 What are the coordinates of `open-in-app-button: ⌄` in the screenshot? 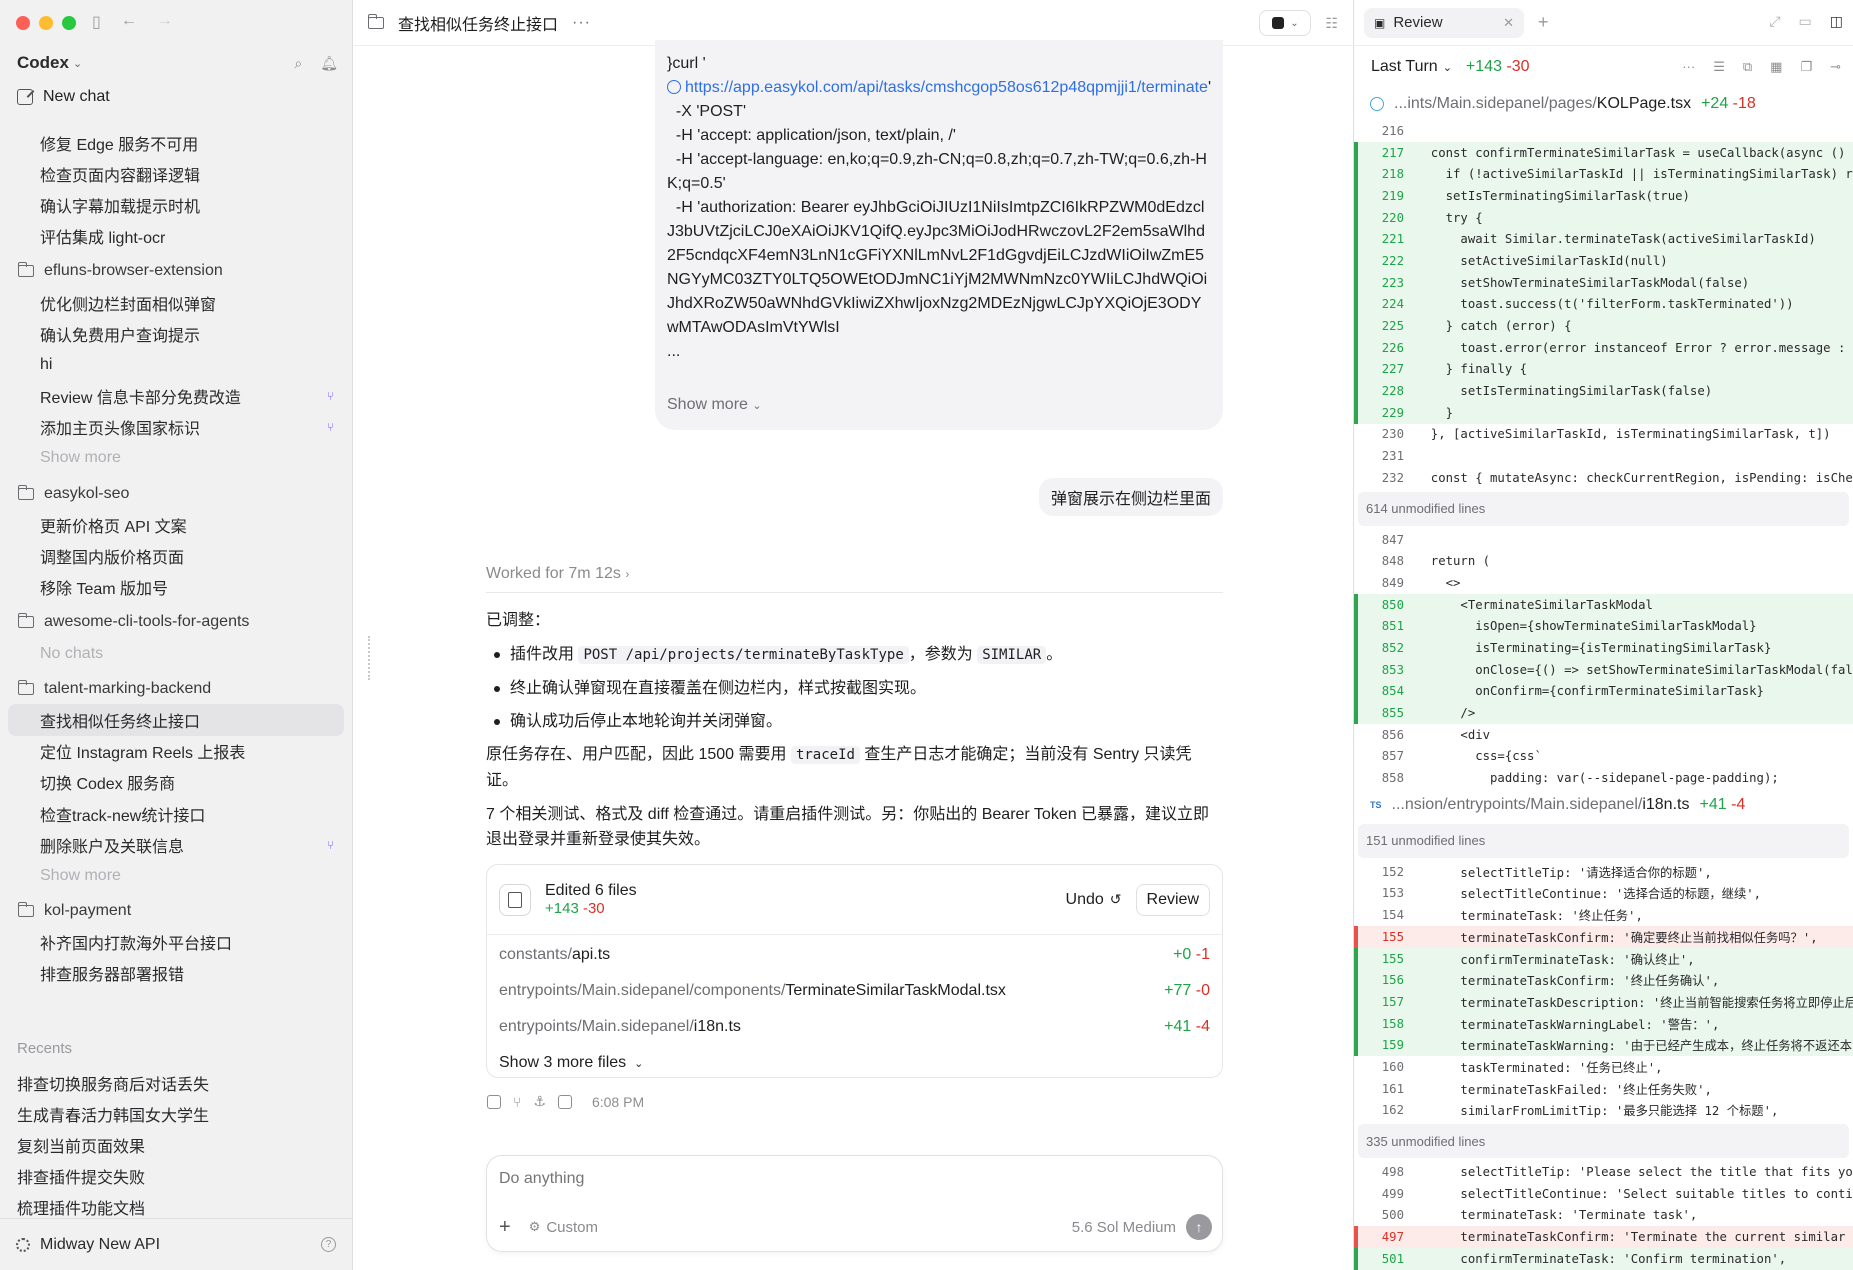 It's located at (1285, 23).